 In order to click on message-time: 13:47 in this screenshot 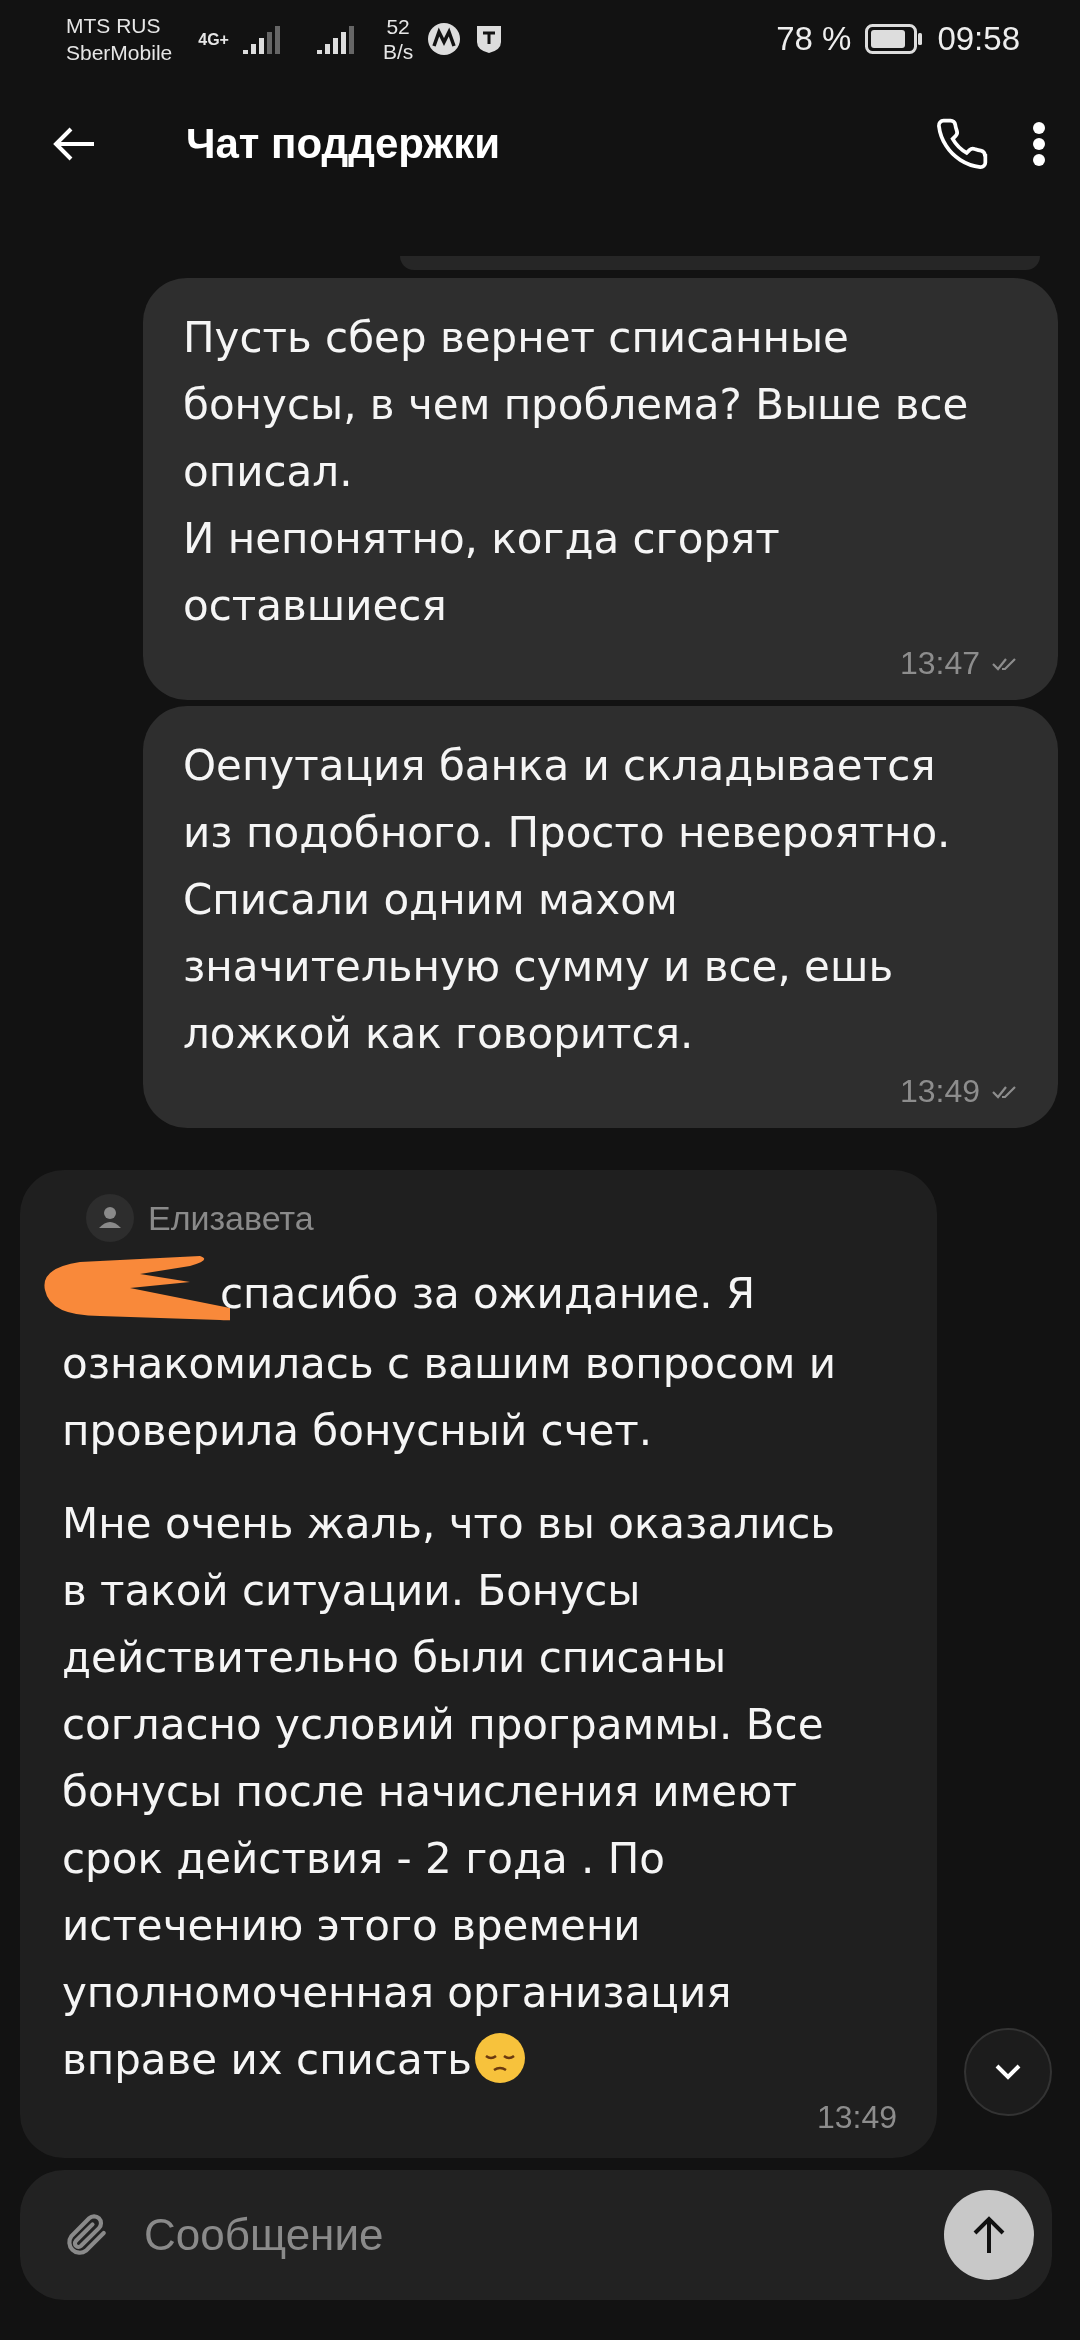, I will do `click(939, 663)`.